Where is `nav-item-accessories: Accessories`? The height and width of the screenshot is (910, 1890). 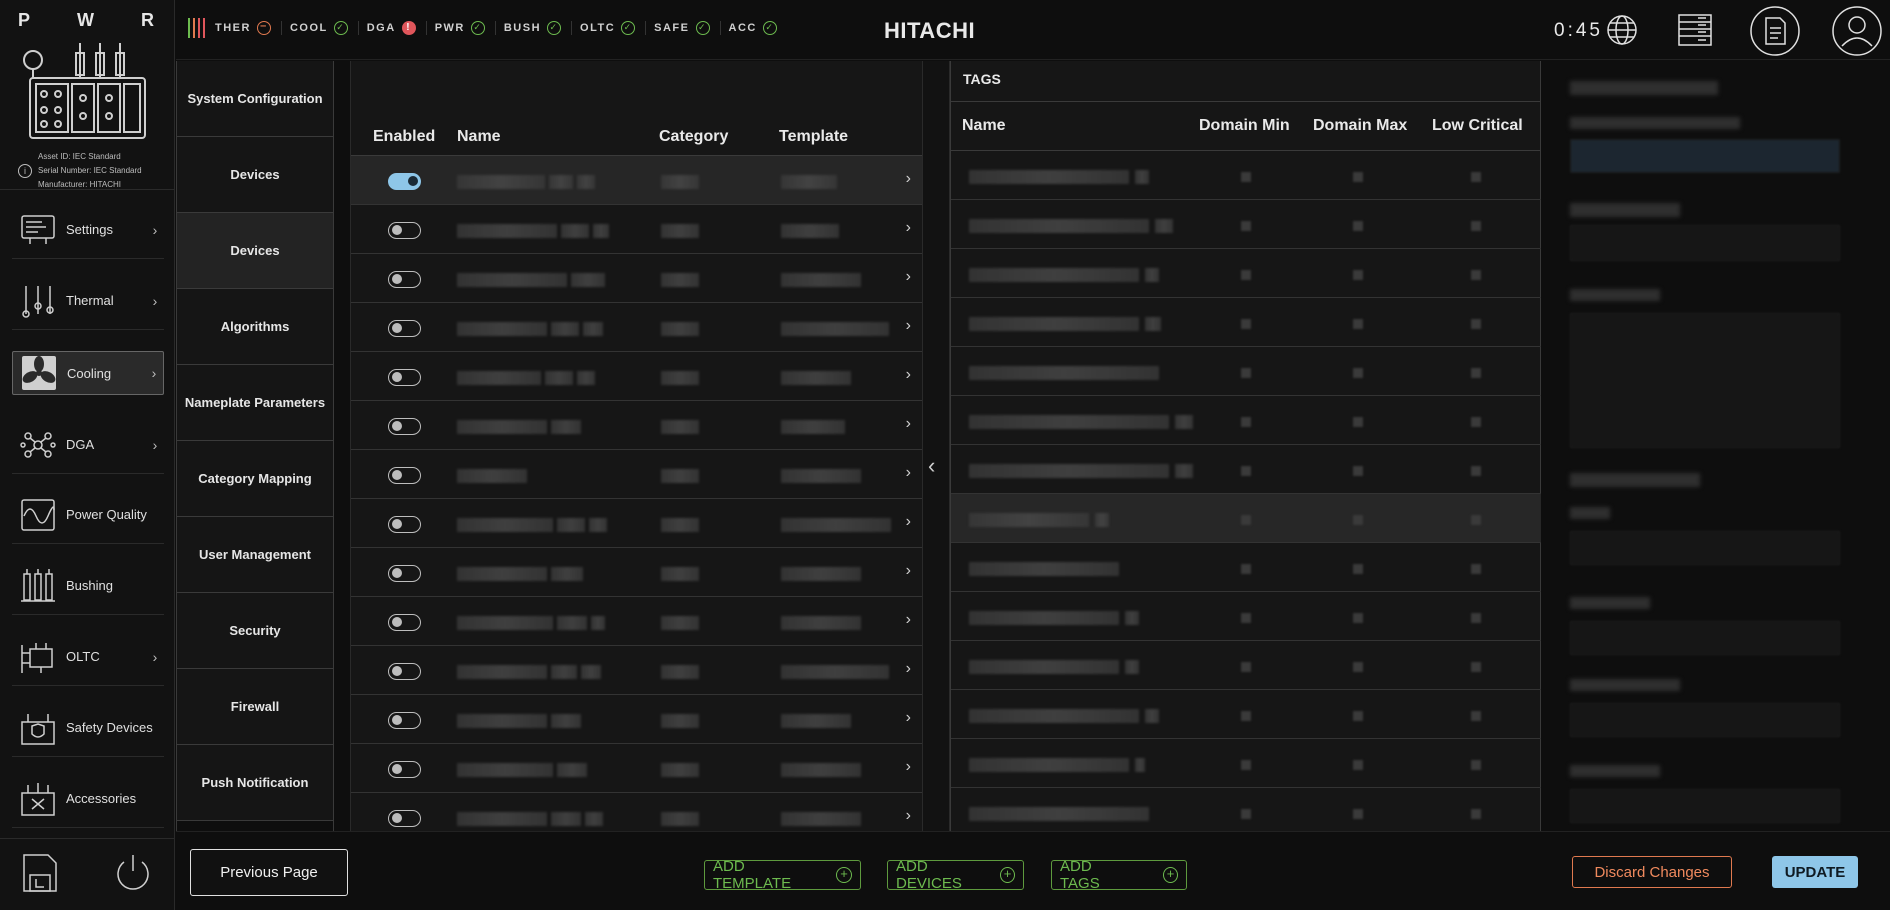
nav-item-accessories: Accessories is located at coordinates (88, 799).